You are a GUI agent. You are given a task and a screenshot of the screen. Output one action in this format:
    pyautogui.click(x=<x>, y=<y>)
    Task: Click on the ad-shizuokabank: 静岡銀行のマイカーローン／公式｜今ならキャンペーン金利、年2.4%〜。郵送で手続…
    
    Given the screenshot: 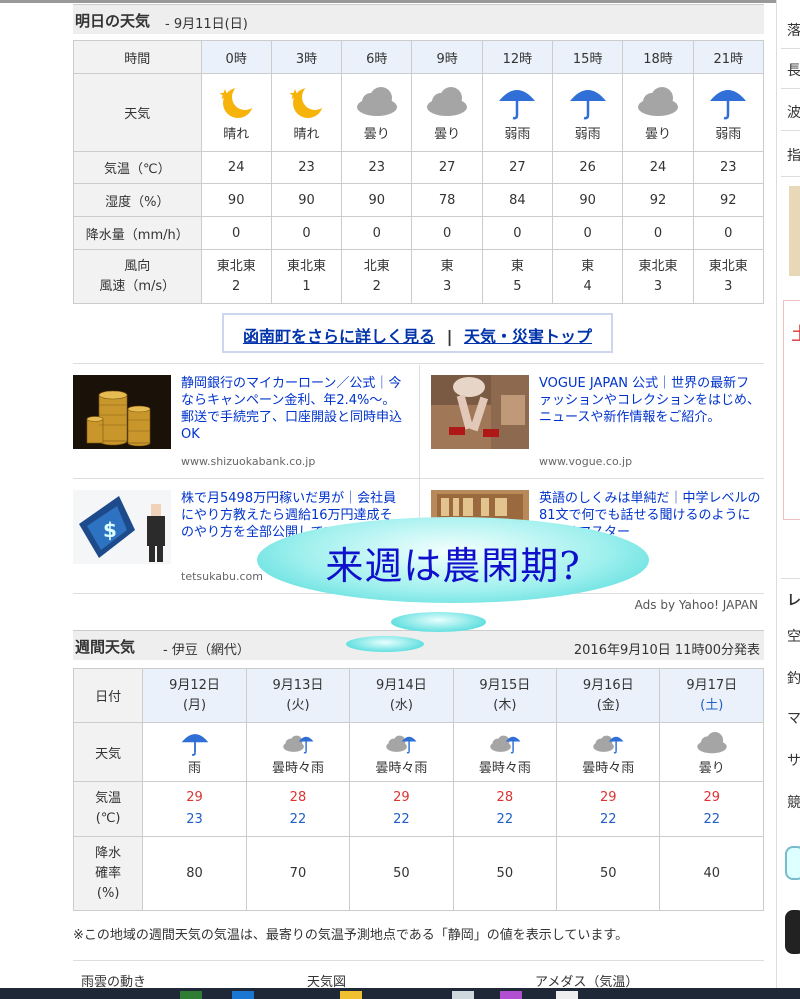 What is the action you would take?
    pyautogui.click(x=238, y=425)
    